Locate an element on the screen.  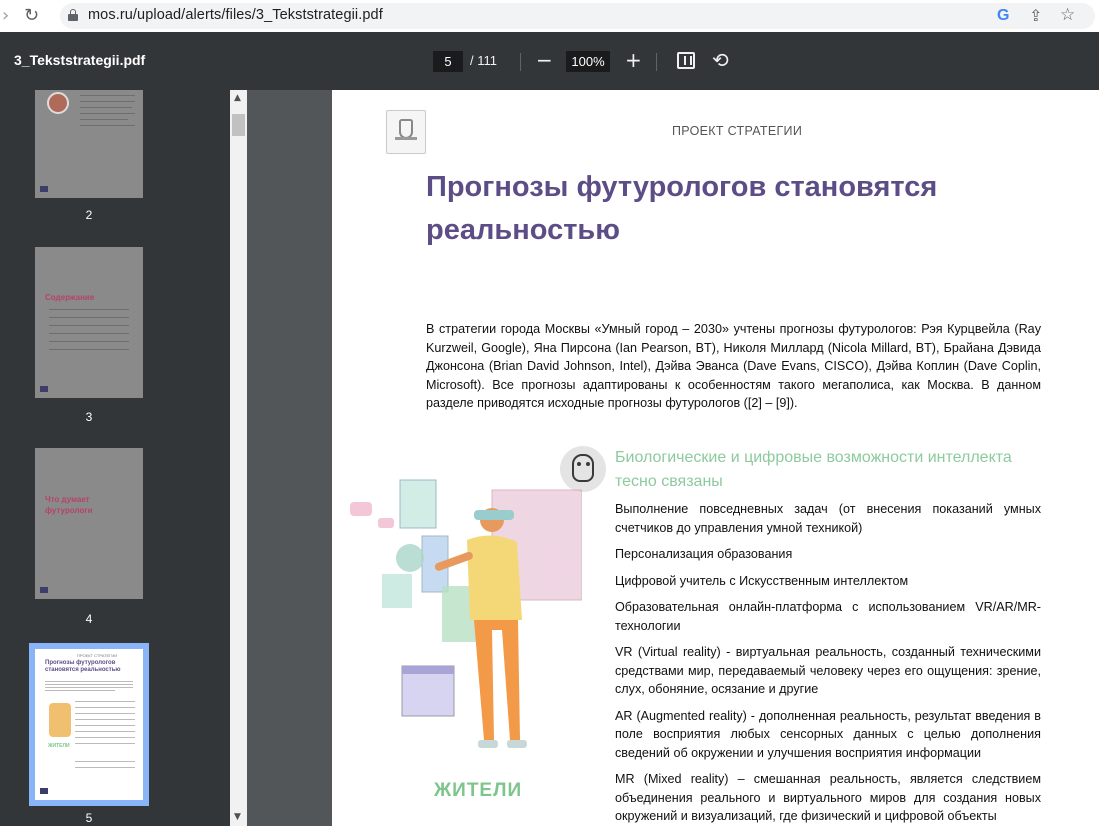
thumbnail-illustration is located at coordinates (60, 720).